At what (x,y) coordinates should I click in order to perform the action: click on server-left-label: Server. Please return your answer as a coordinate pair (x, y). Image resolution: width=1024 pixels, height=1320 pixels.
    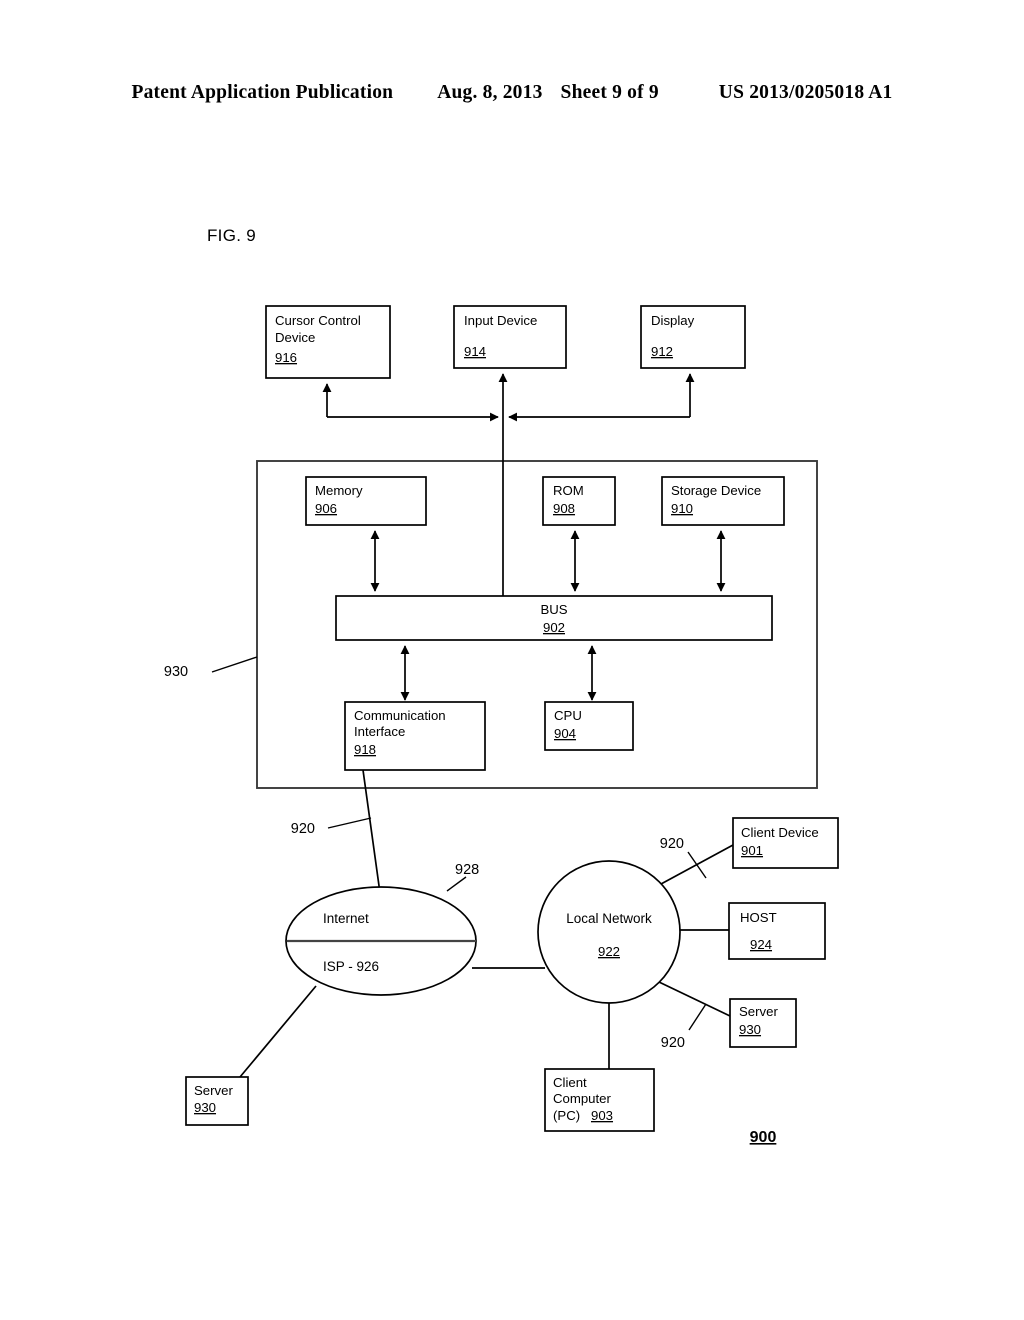
    Looking at the image, I should click on (213, 1090).